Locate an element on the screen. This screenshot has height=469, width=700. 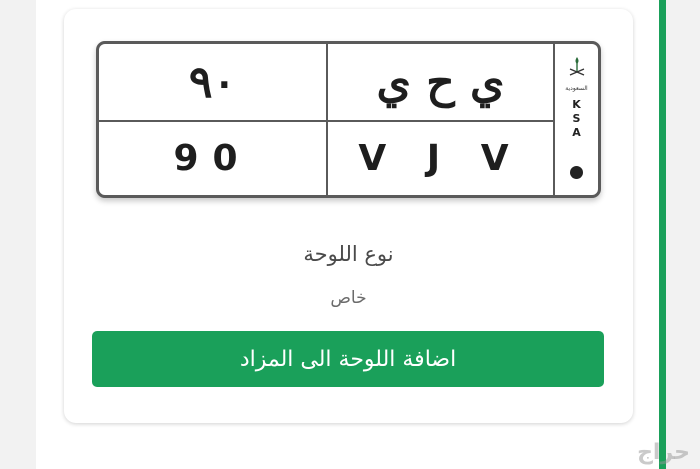
plate-english-letters: V J V is located at coordinates (440, 158).